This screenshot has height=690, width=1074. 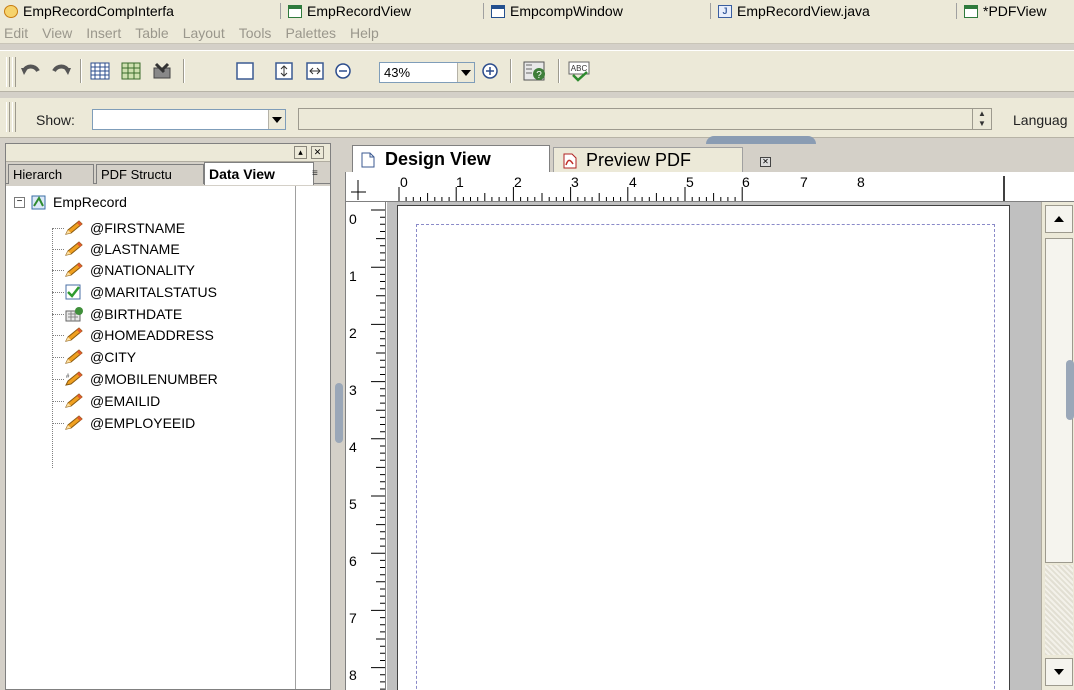 I want to click on minimize-icon: ▴, so click(x=300, y=152).